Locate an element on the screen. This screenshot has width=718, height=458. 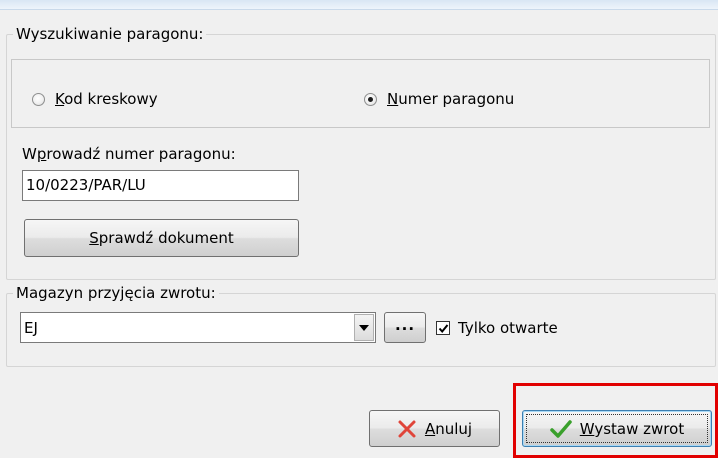
receipt-search-legend: Wyszukiwanie paragonu: is located at coordinates (110, 34).